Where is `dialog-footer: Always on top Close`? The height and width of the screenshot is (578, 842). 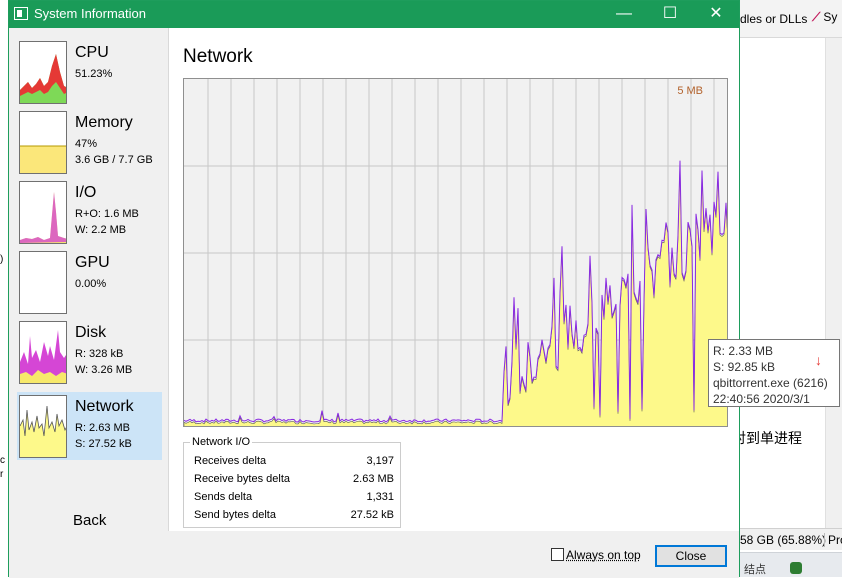 dialog-footer: Always on top Close is located at coordinates (374, 554).